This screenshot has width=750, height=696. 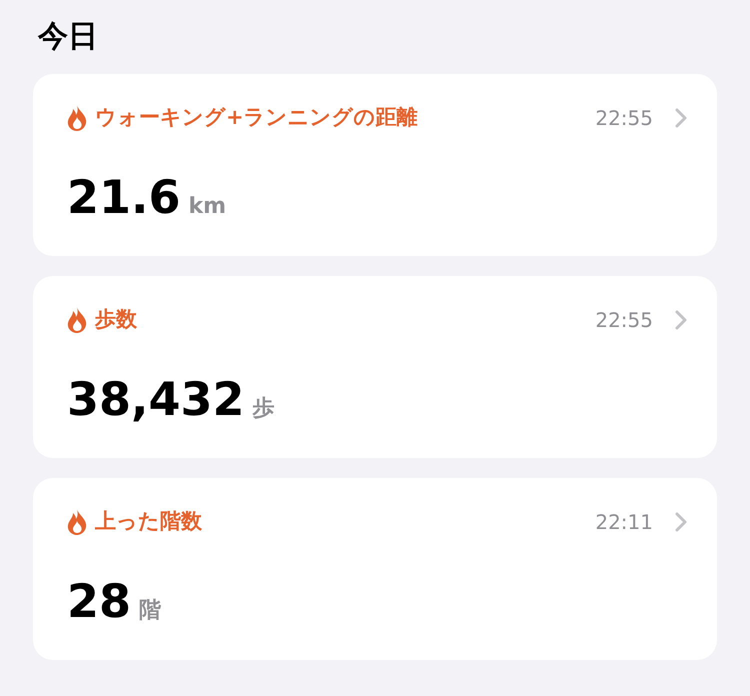 What do you see at coordinates (116, 320) in the screenshot?
I see `card-title: 歩数` at bounding box center [116, 320].